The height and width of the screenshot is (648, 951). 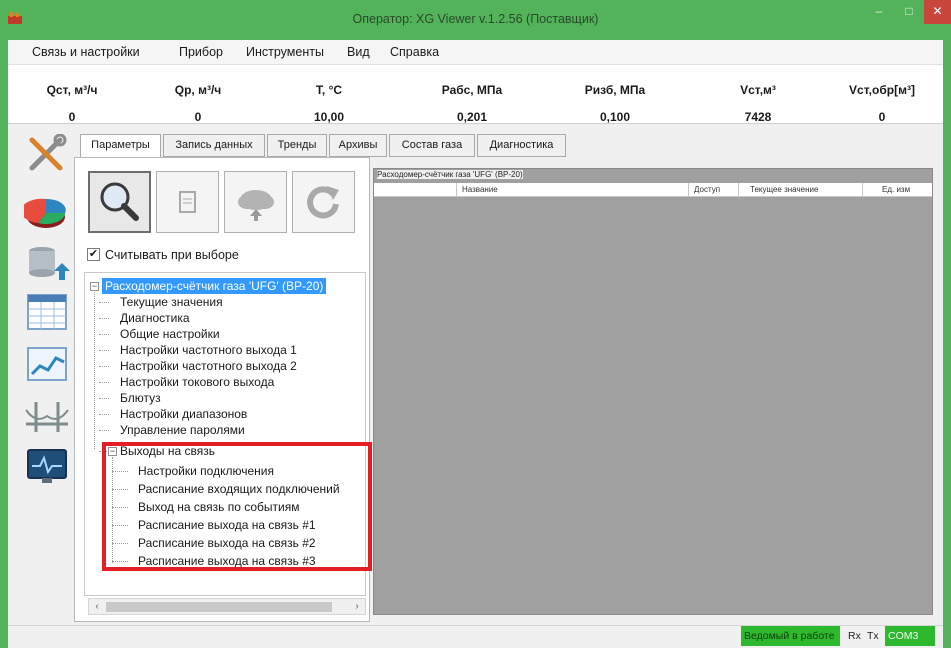 I want to click on search-button, so click(x=119, y=202).